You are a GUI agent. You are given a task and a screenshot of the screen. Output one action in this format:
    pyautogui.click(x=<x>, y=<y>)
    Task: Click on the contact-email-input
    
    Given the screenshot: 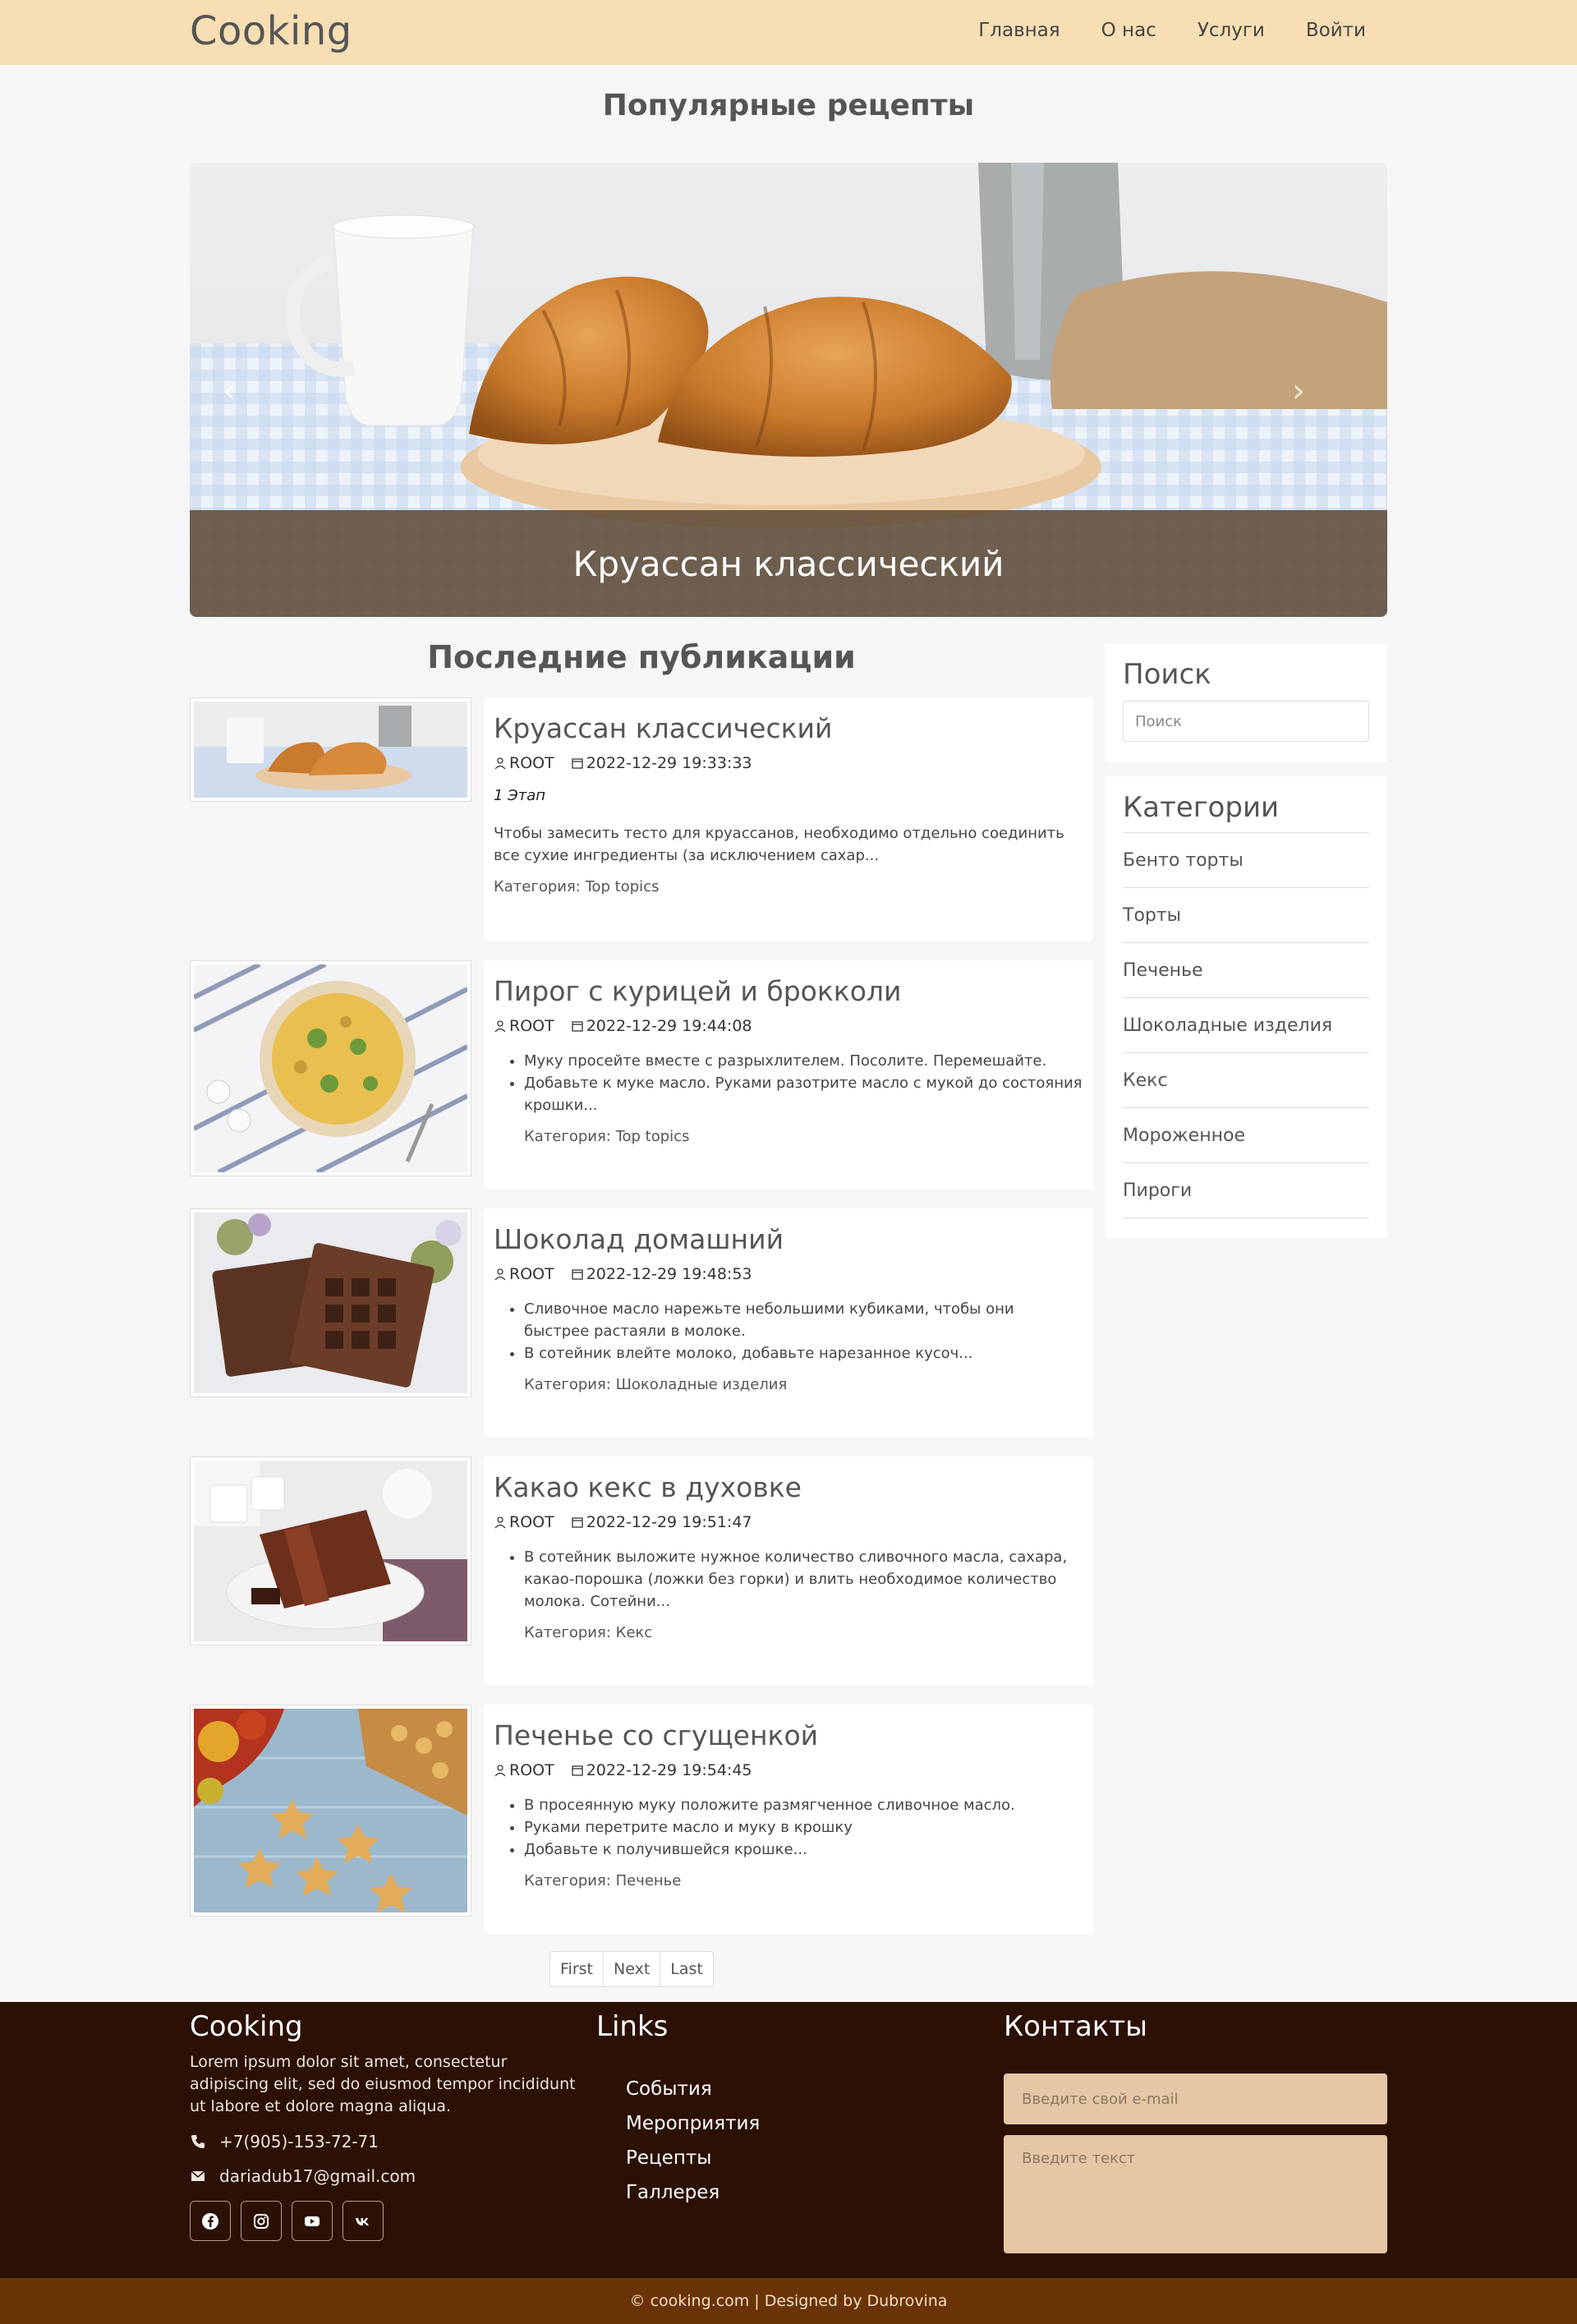 What is the action you would take?
    pyautogui.click(x=1195, y=2098)
    